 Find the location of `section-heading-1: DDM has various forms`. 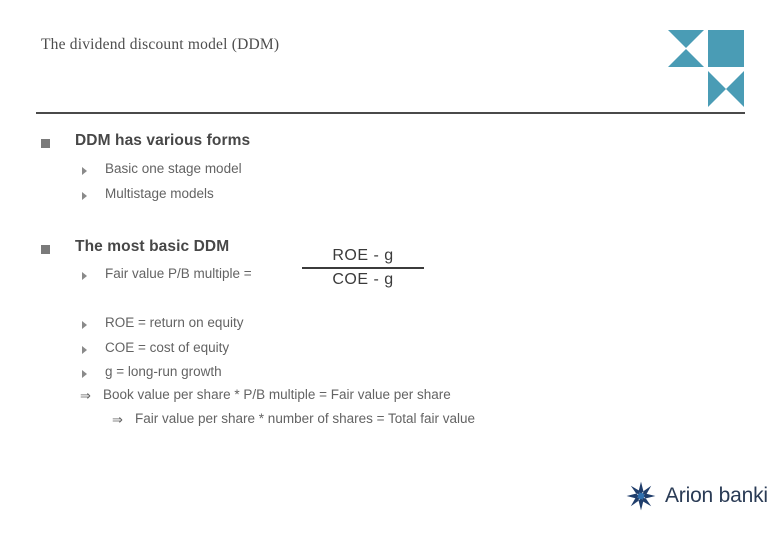

section-heading-1: DDM has various forms is located at coordinates (145, 141).